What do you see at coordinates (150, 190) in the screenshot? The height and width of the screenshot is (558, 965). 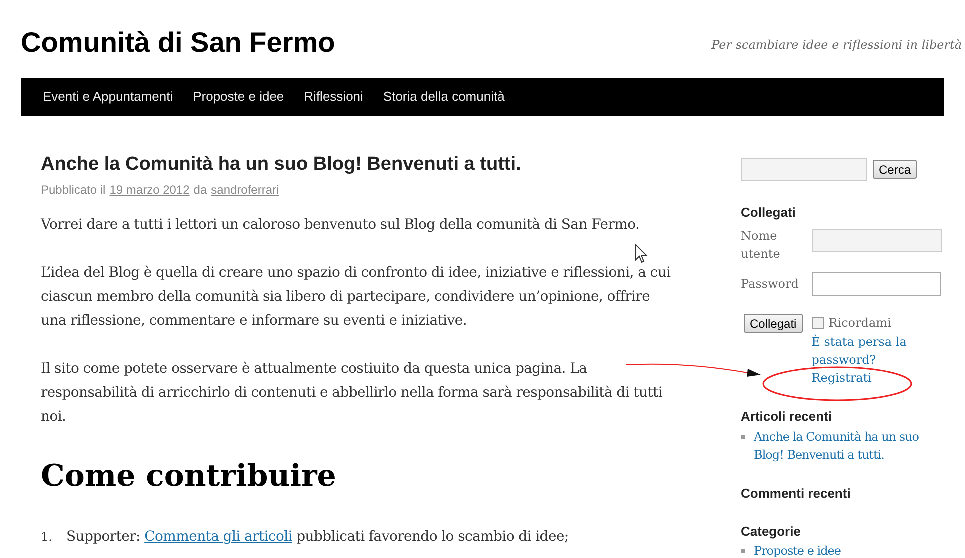 I see `date-link: 19 marzo 2012` at bounding box center [150, 190].